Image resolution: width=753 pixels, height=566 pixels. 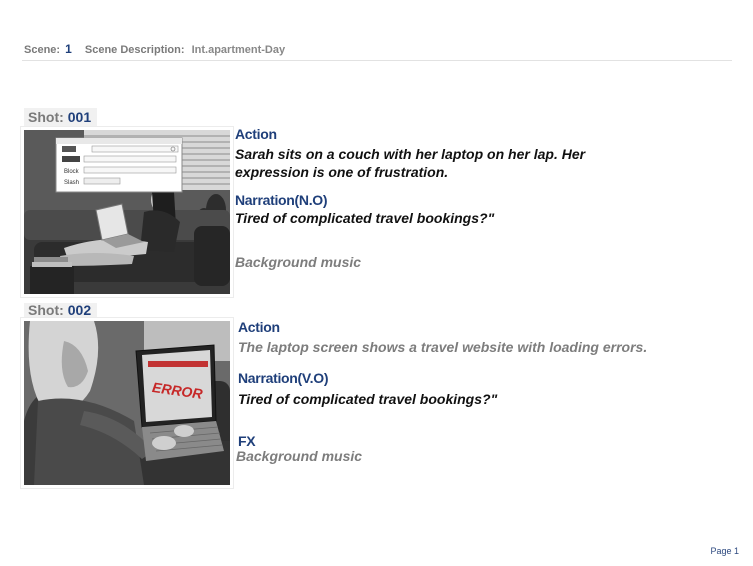 What do you see at coordinates (72, 172) in the screenshot?
I see `screen-line-1: Block` at bounding box center [72, 172].